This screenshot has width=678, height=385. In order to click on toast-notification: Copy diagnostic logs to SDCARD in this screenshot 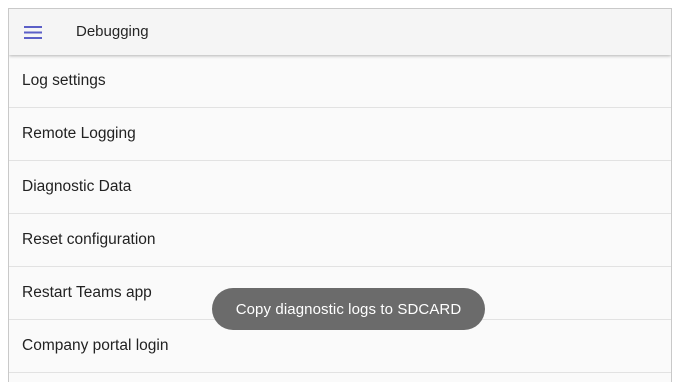, I will do `click(348, 309)`.